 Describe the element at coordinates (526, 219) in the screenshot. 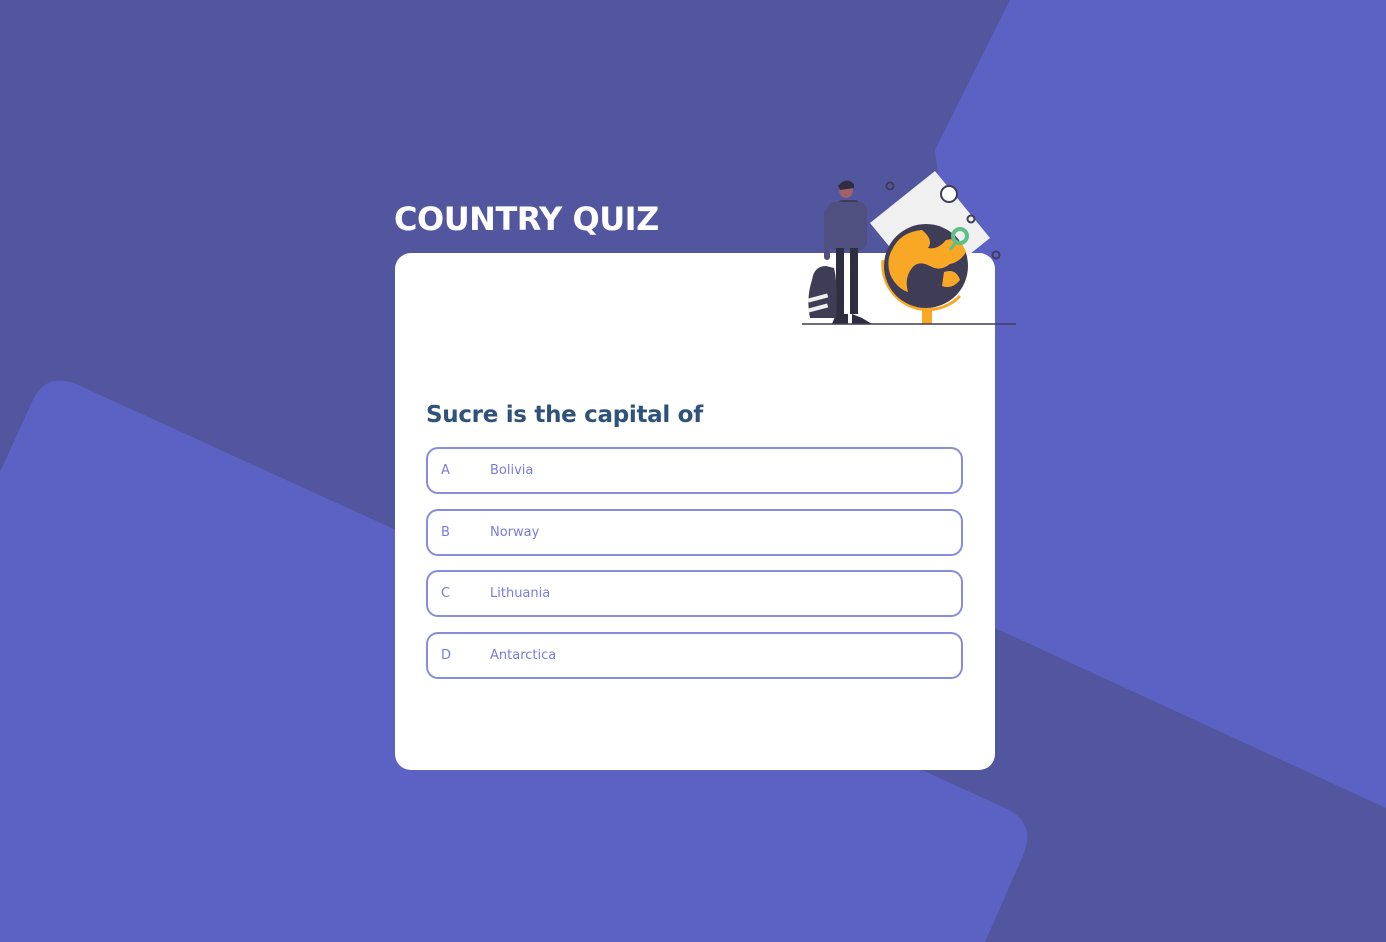

I see `quiz-title: COUNTRY QUIZ` at that location.